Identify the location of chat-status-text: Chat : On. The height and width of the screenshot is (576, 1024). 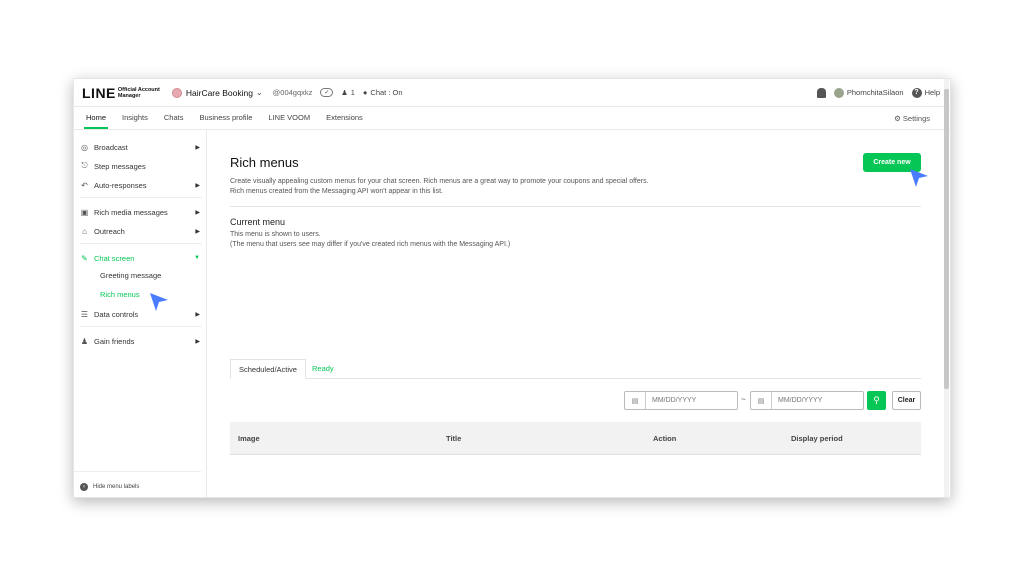
(386, 92).